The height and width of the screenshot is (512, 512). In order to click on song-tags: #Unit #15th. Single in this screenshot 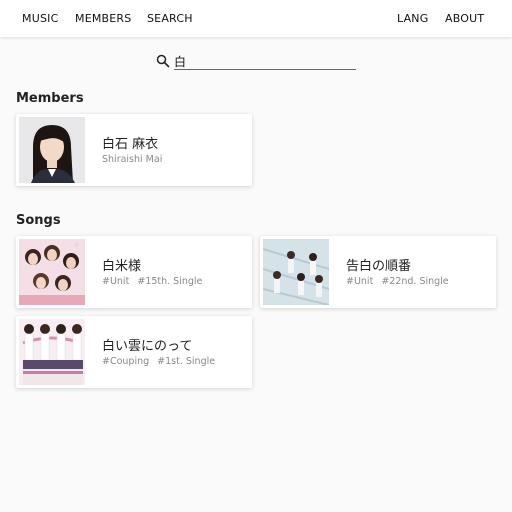, I will do `click(156, 281)`.